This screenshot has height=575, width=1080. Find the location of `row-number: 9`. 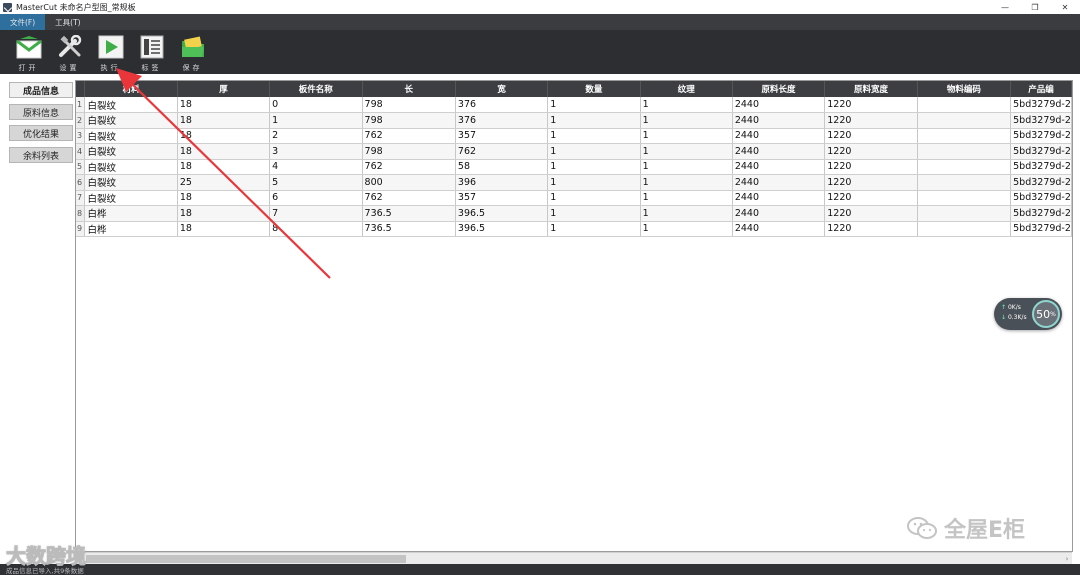

row-number: 9 is located at coordinates (81, 229).